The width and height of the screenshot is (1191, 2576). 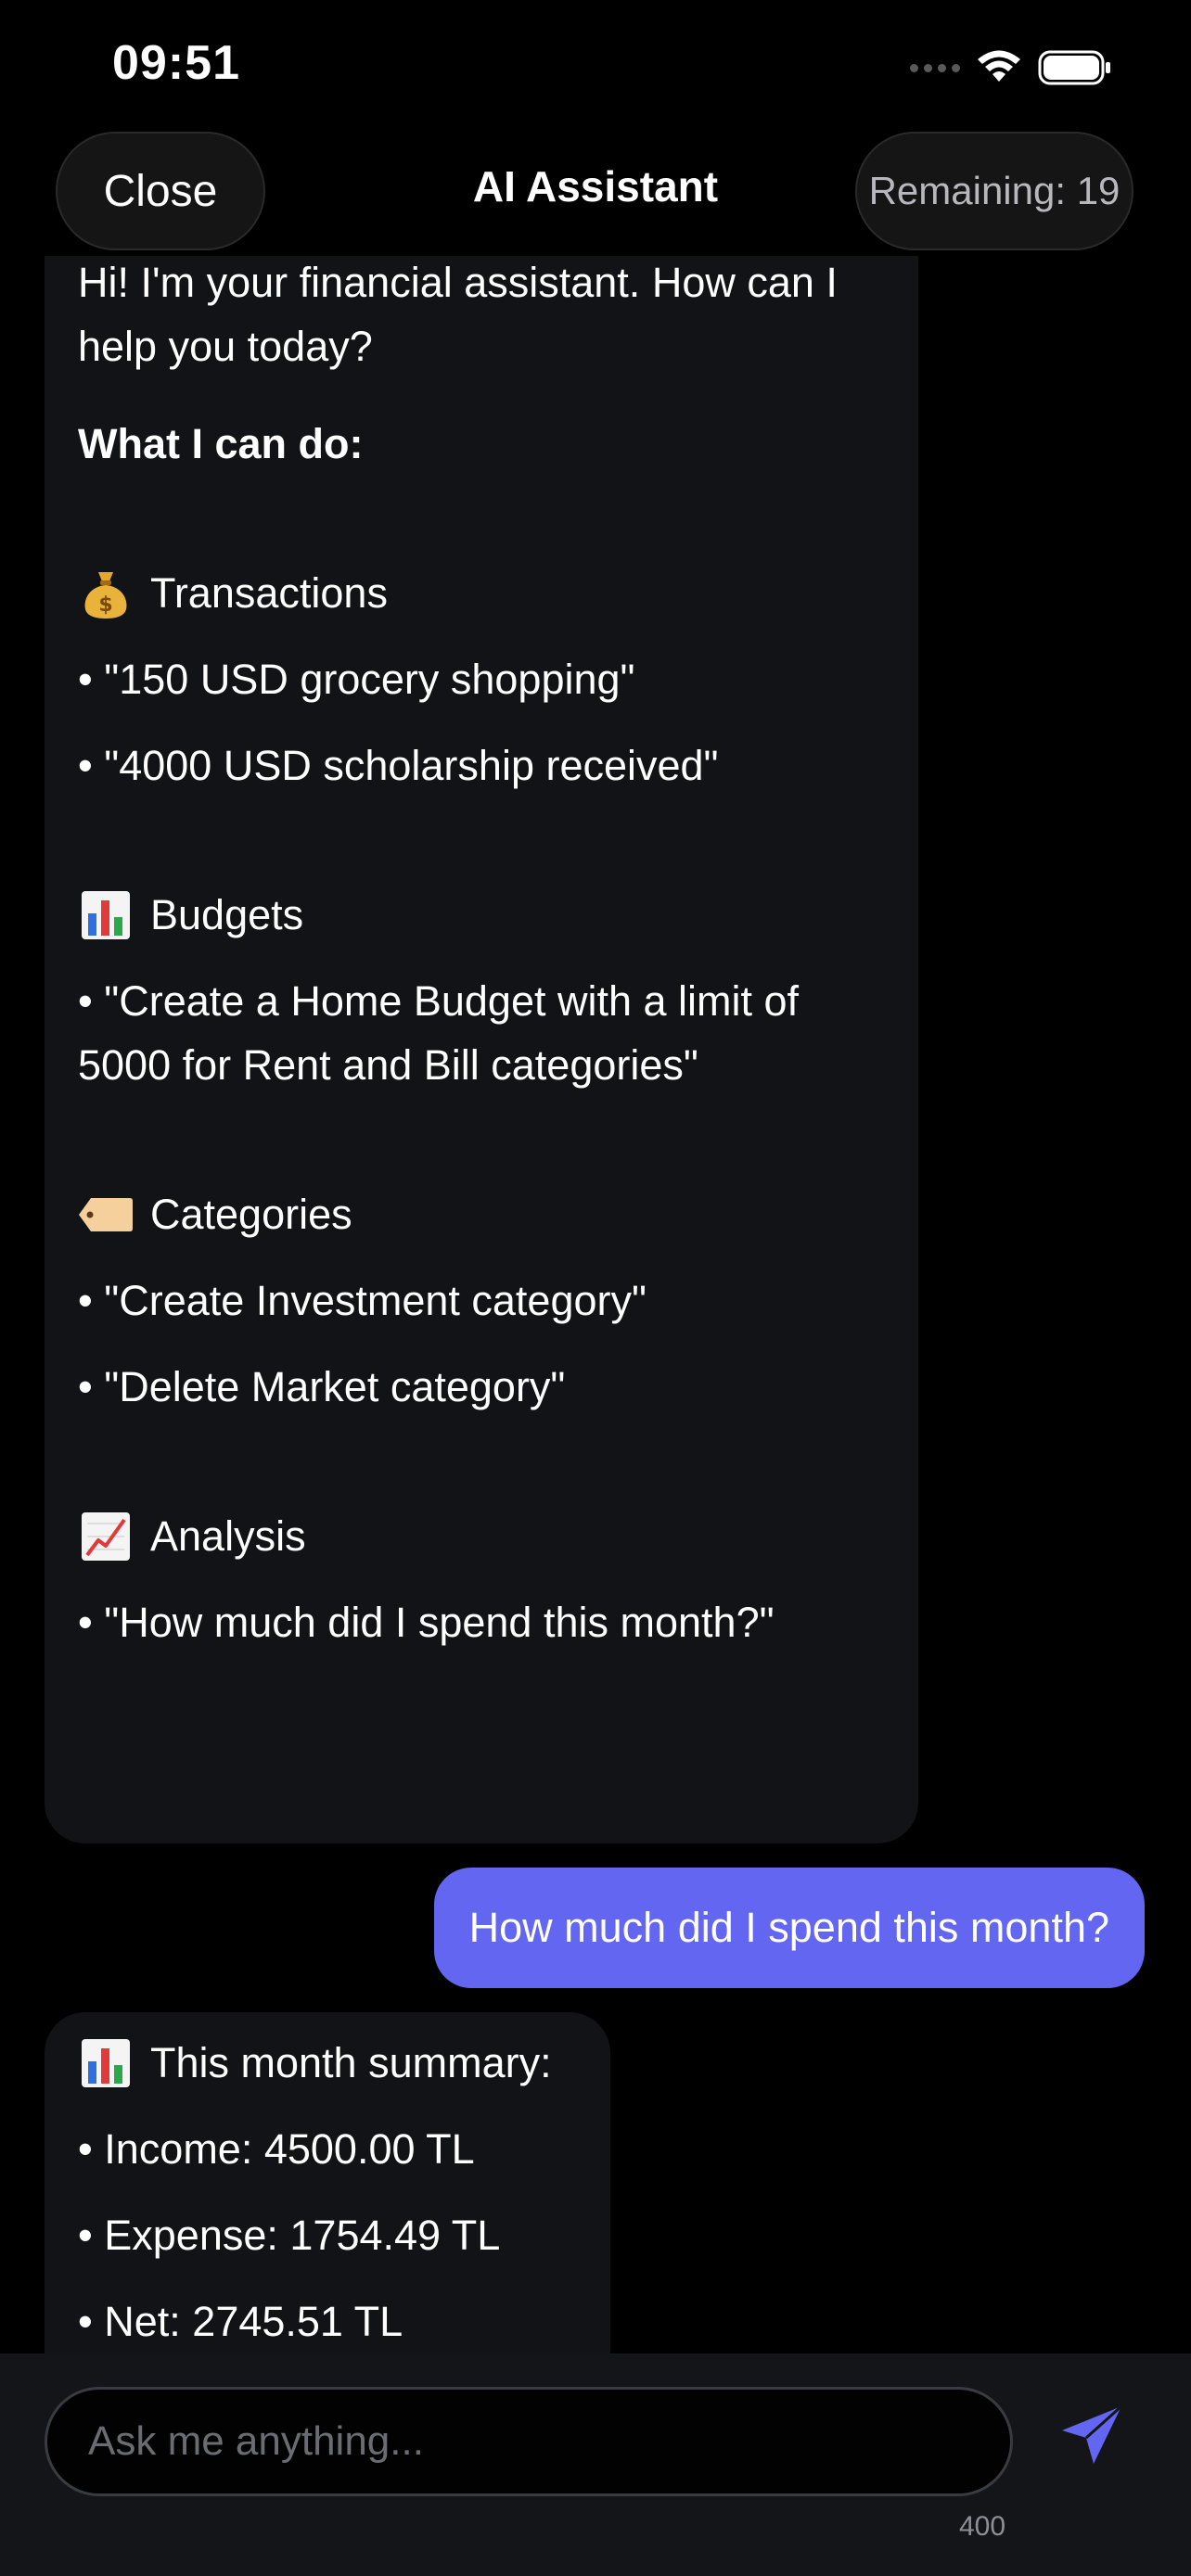 What do you see at coordinates (176, 63) in the screenshot?
I see `status-time: 09:51` at bounding box center [176, 63].